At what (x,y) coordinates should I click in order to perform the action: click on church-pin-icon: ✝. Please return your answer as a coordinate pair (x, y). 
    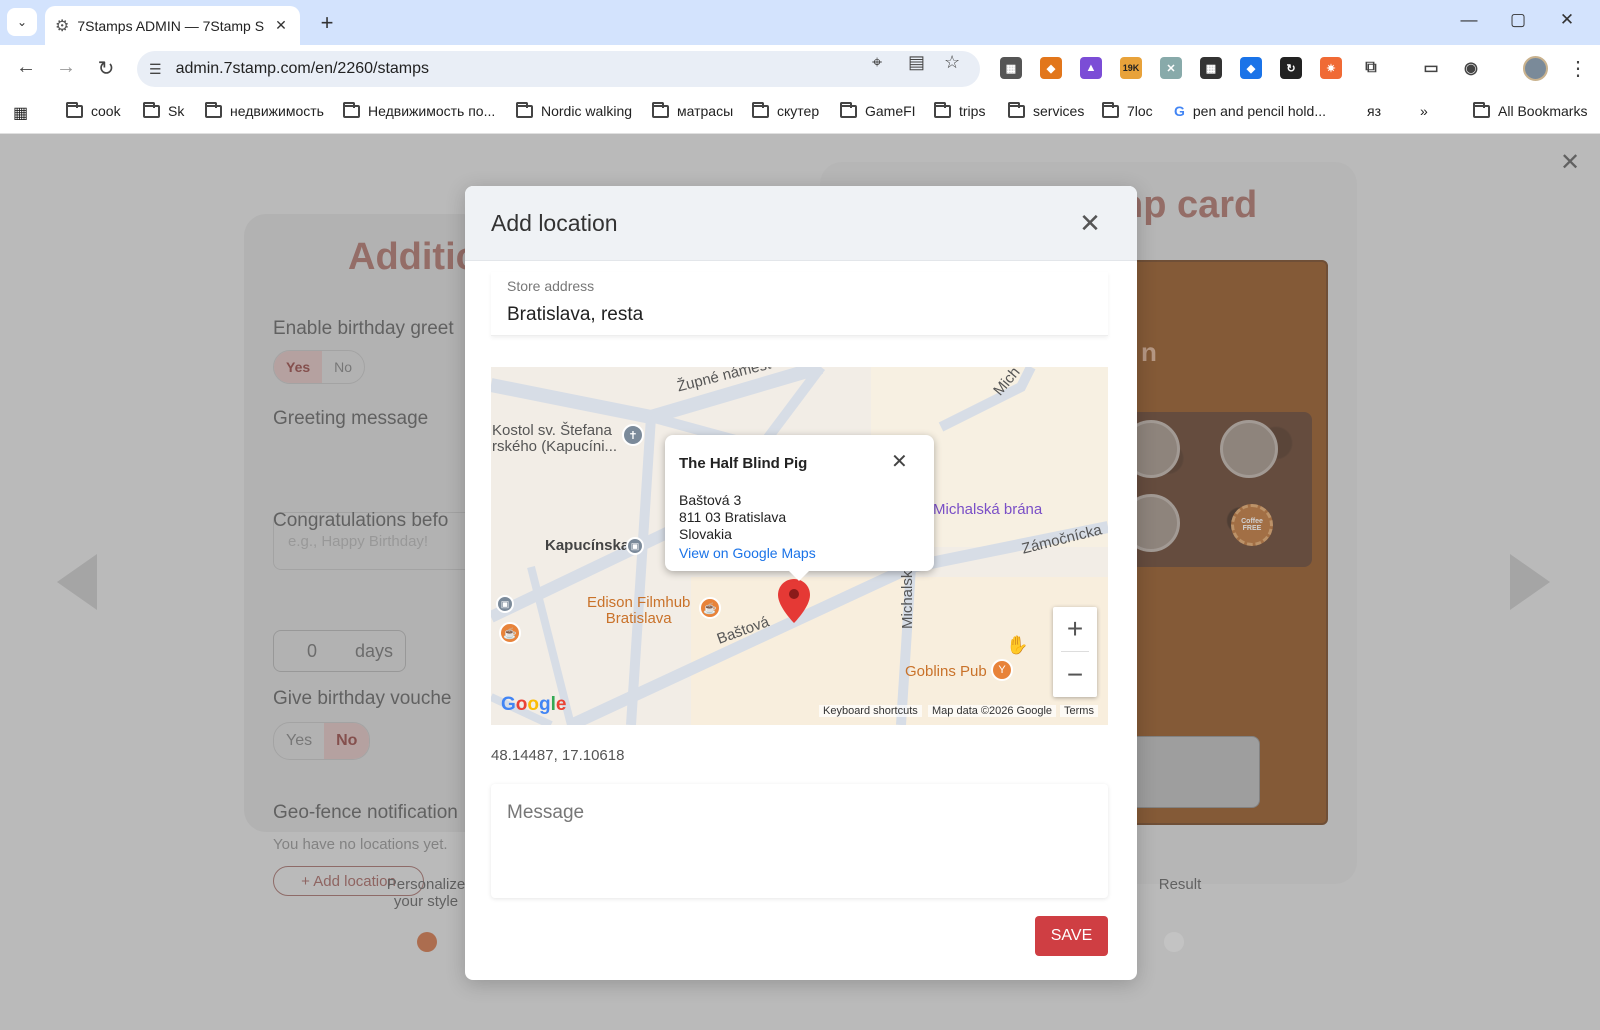
    Looking at the image, I should click on (633, 435).